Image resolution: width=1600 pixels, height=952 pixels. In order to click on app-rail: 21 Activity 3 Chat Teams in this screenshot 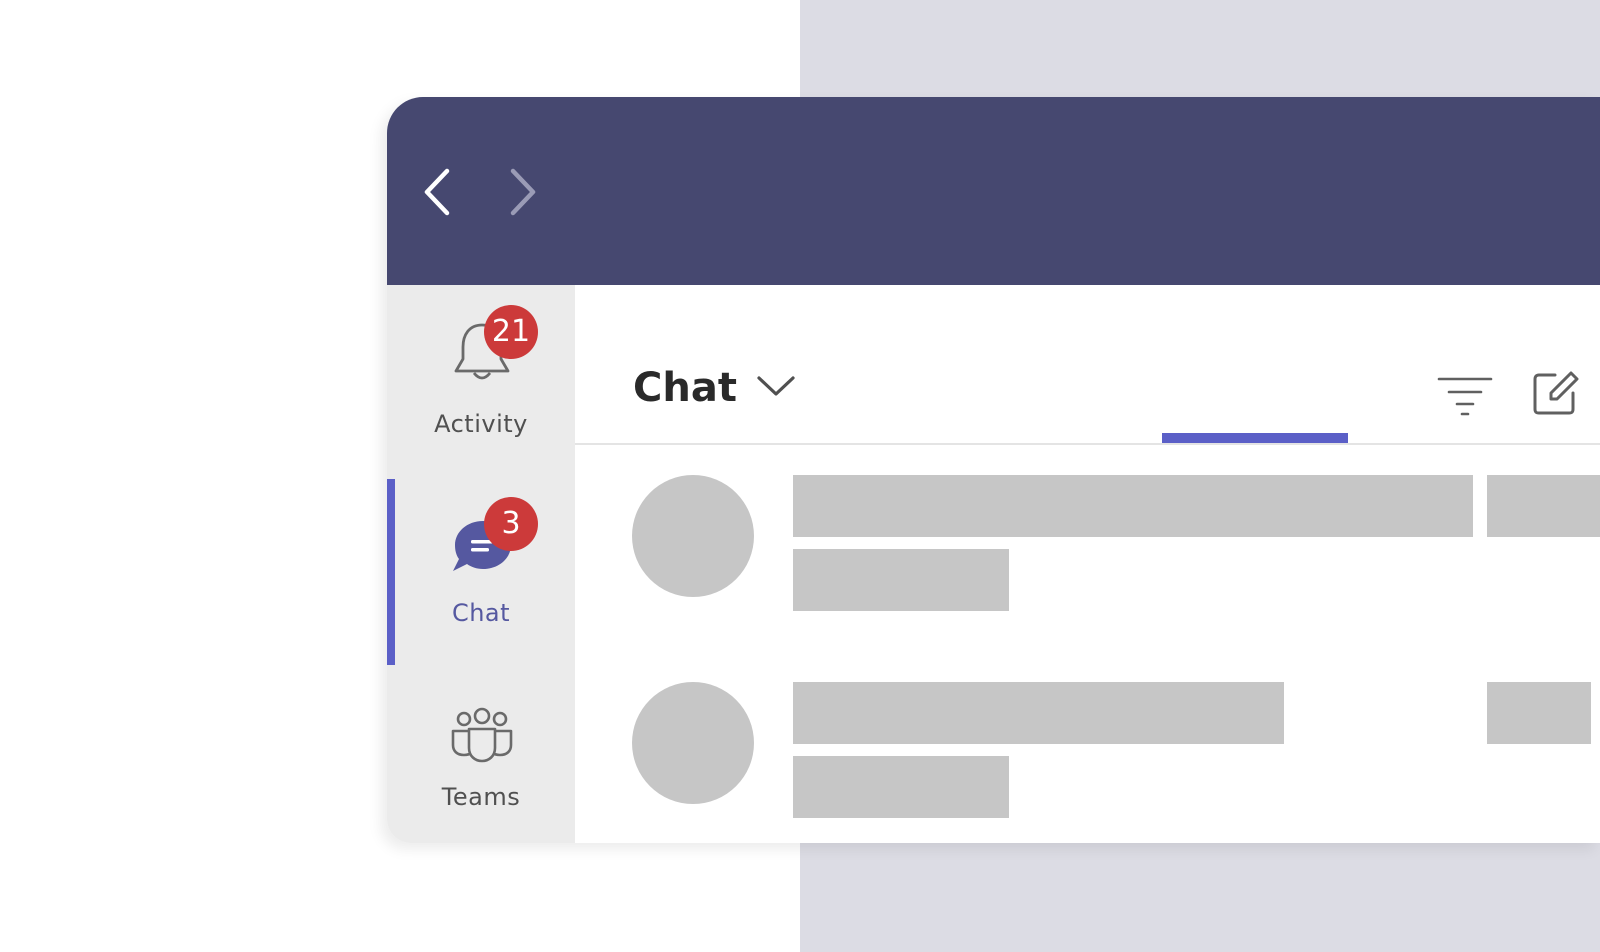, I will do `click(481, 564)`.